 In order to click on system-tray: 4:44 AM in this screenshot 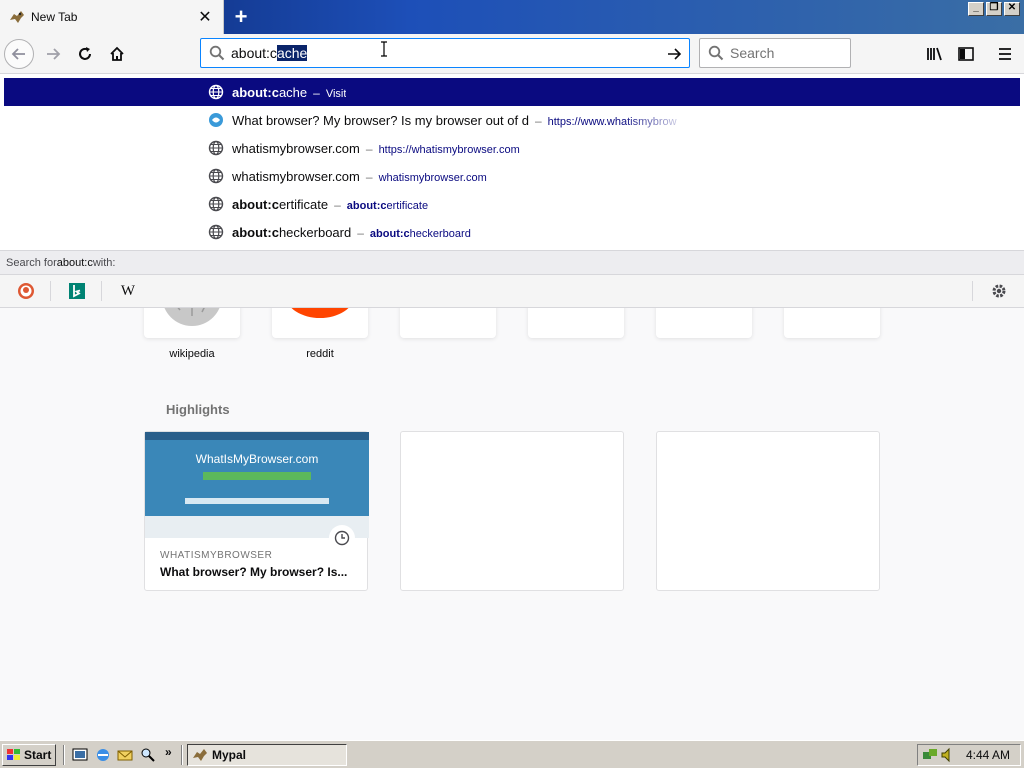, I will do `click(969, 755)`.